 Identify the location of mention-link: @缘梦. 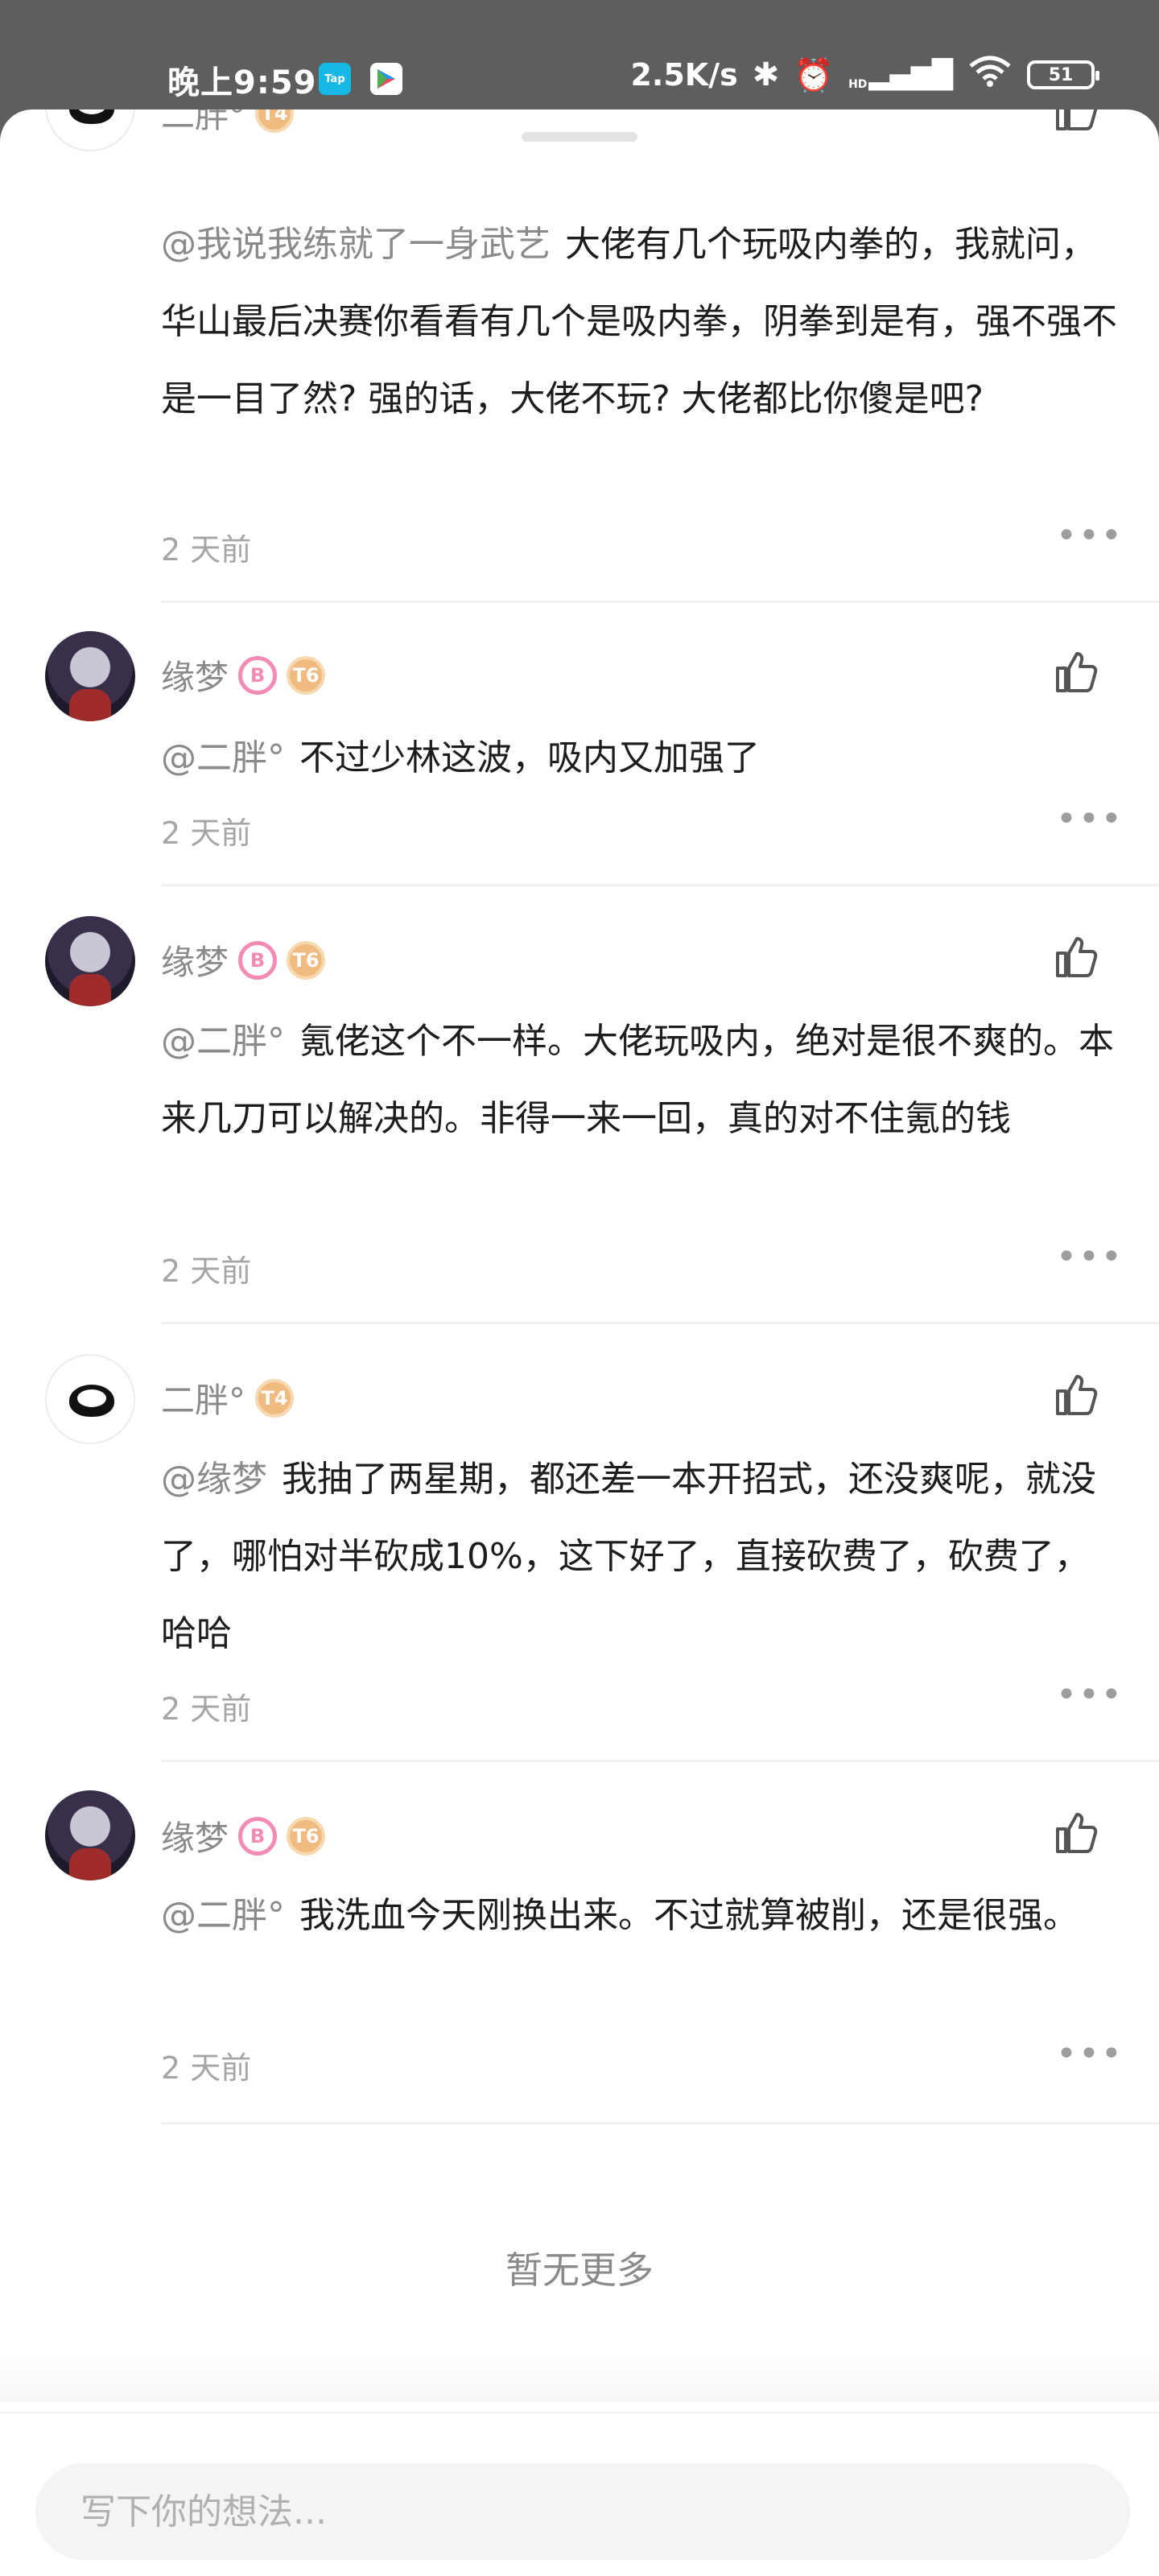
(214, 1479).